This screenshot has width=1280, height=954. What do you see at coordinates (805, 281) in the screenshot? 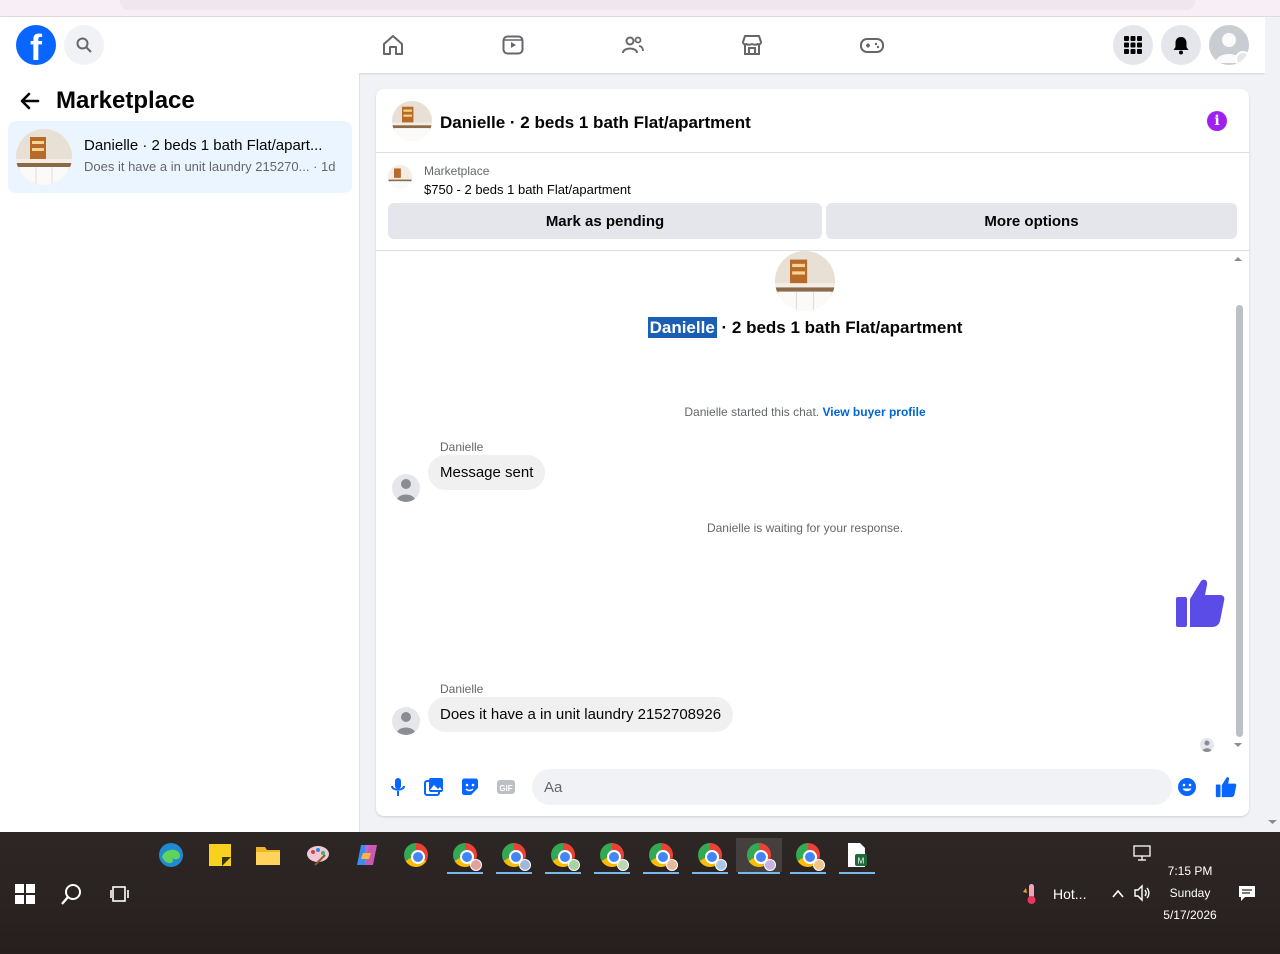
I see `listing-large-thumbnail` at bounding box center [805, 281].